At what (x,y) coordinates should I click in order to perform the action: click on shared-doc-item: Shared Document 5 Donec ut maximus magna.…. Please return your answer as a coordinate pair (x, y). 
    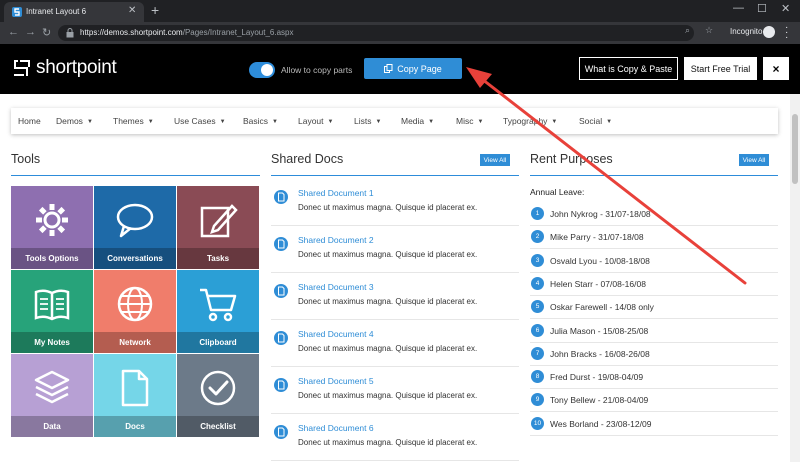
    Looking at the image, I should click on (394, 396).